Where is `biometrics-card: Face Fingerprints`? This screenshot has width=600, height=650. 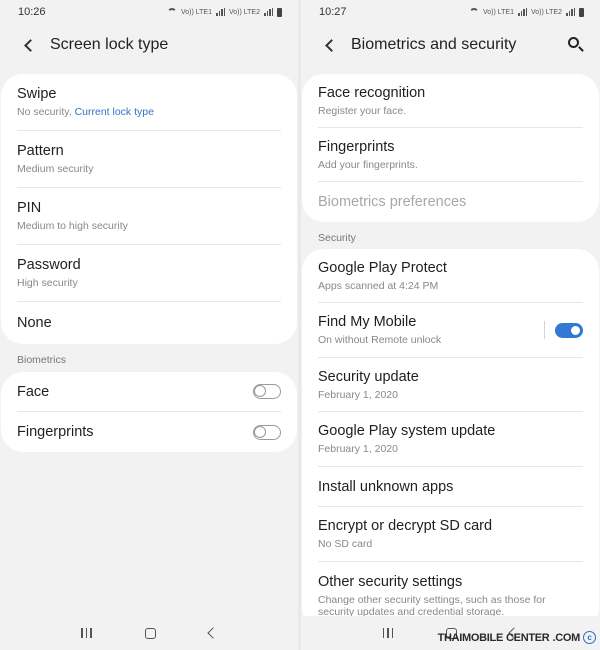
biometrics-card: Face Fingerprints is located at coordinates (149, 412).